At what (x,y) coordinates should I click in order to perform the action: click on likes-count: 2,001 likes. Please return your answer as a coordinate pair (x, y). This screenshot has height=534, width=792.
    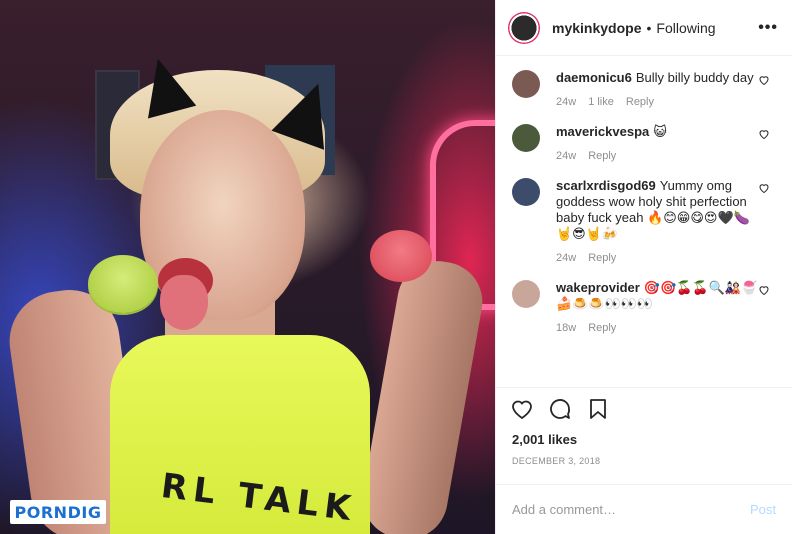
    Looking at the image, I should click on (644, 440).